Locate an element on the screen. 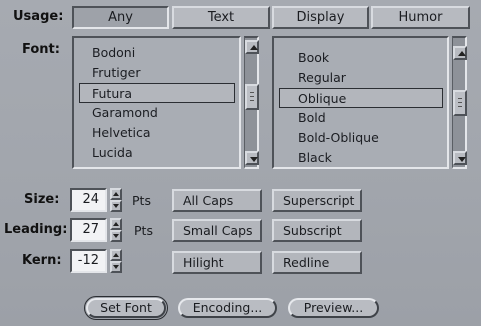  kern-stepper is located at coordinates (116, 261).